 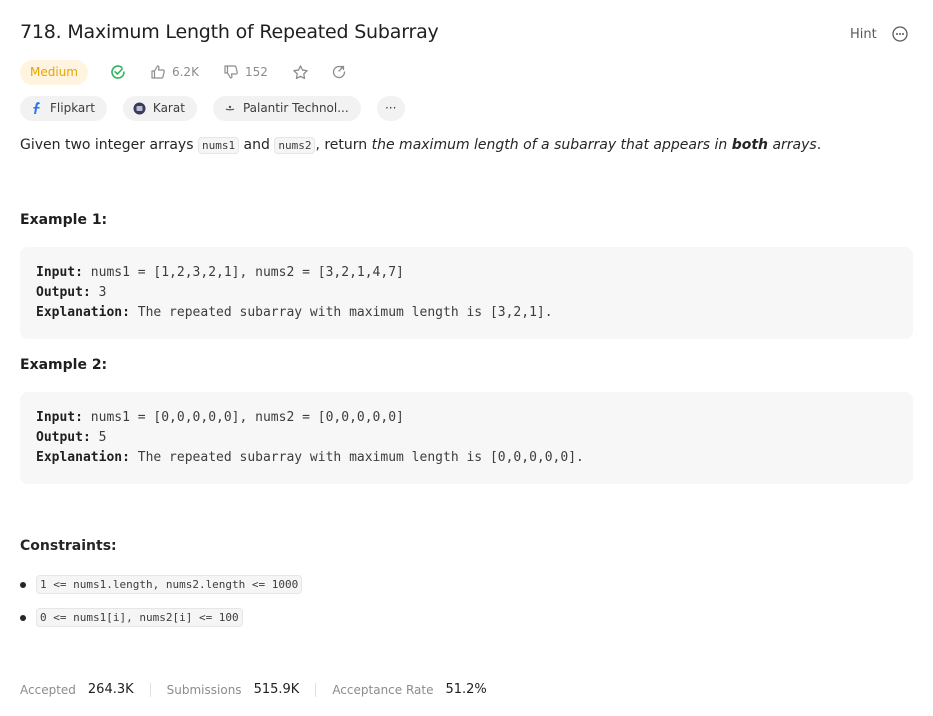 I want to click on flipkart-logo-icon, so click(x=37, y=108).